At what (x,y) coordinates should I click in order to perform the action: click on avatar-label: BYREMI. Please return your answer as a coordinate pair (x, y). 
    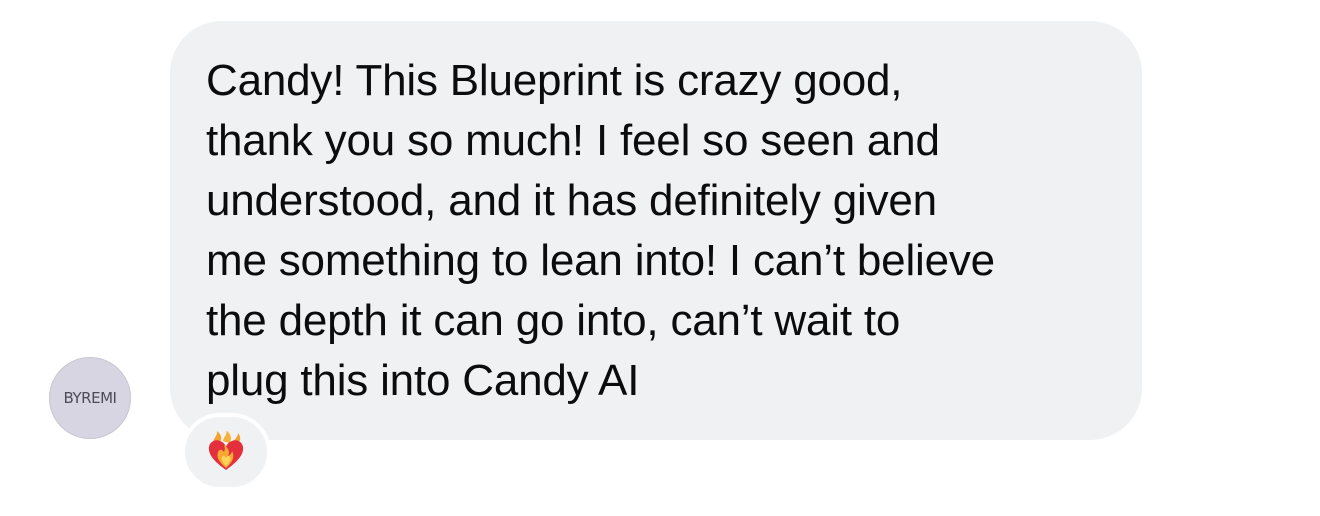
    Looking at the image, I should click on (90, 398).